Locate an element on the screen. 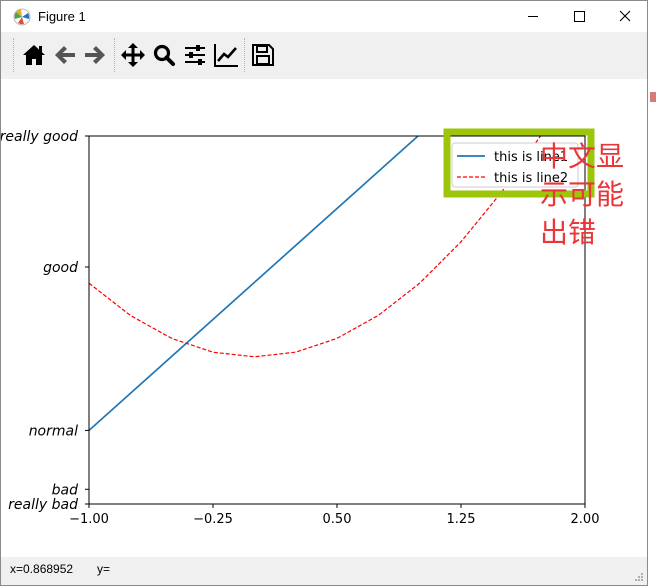  line-chart-icon is located at coordinates (226, 55).